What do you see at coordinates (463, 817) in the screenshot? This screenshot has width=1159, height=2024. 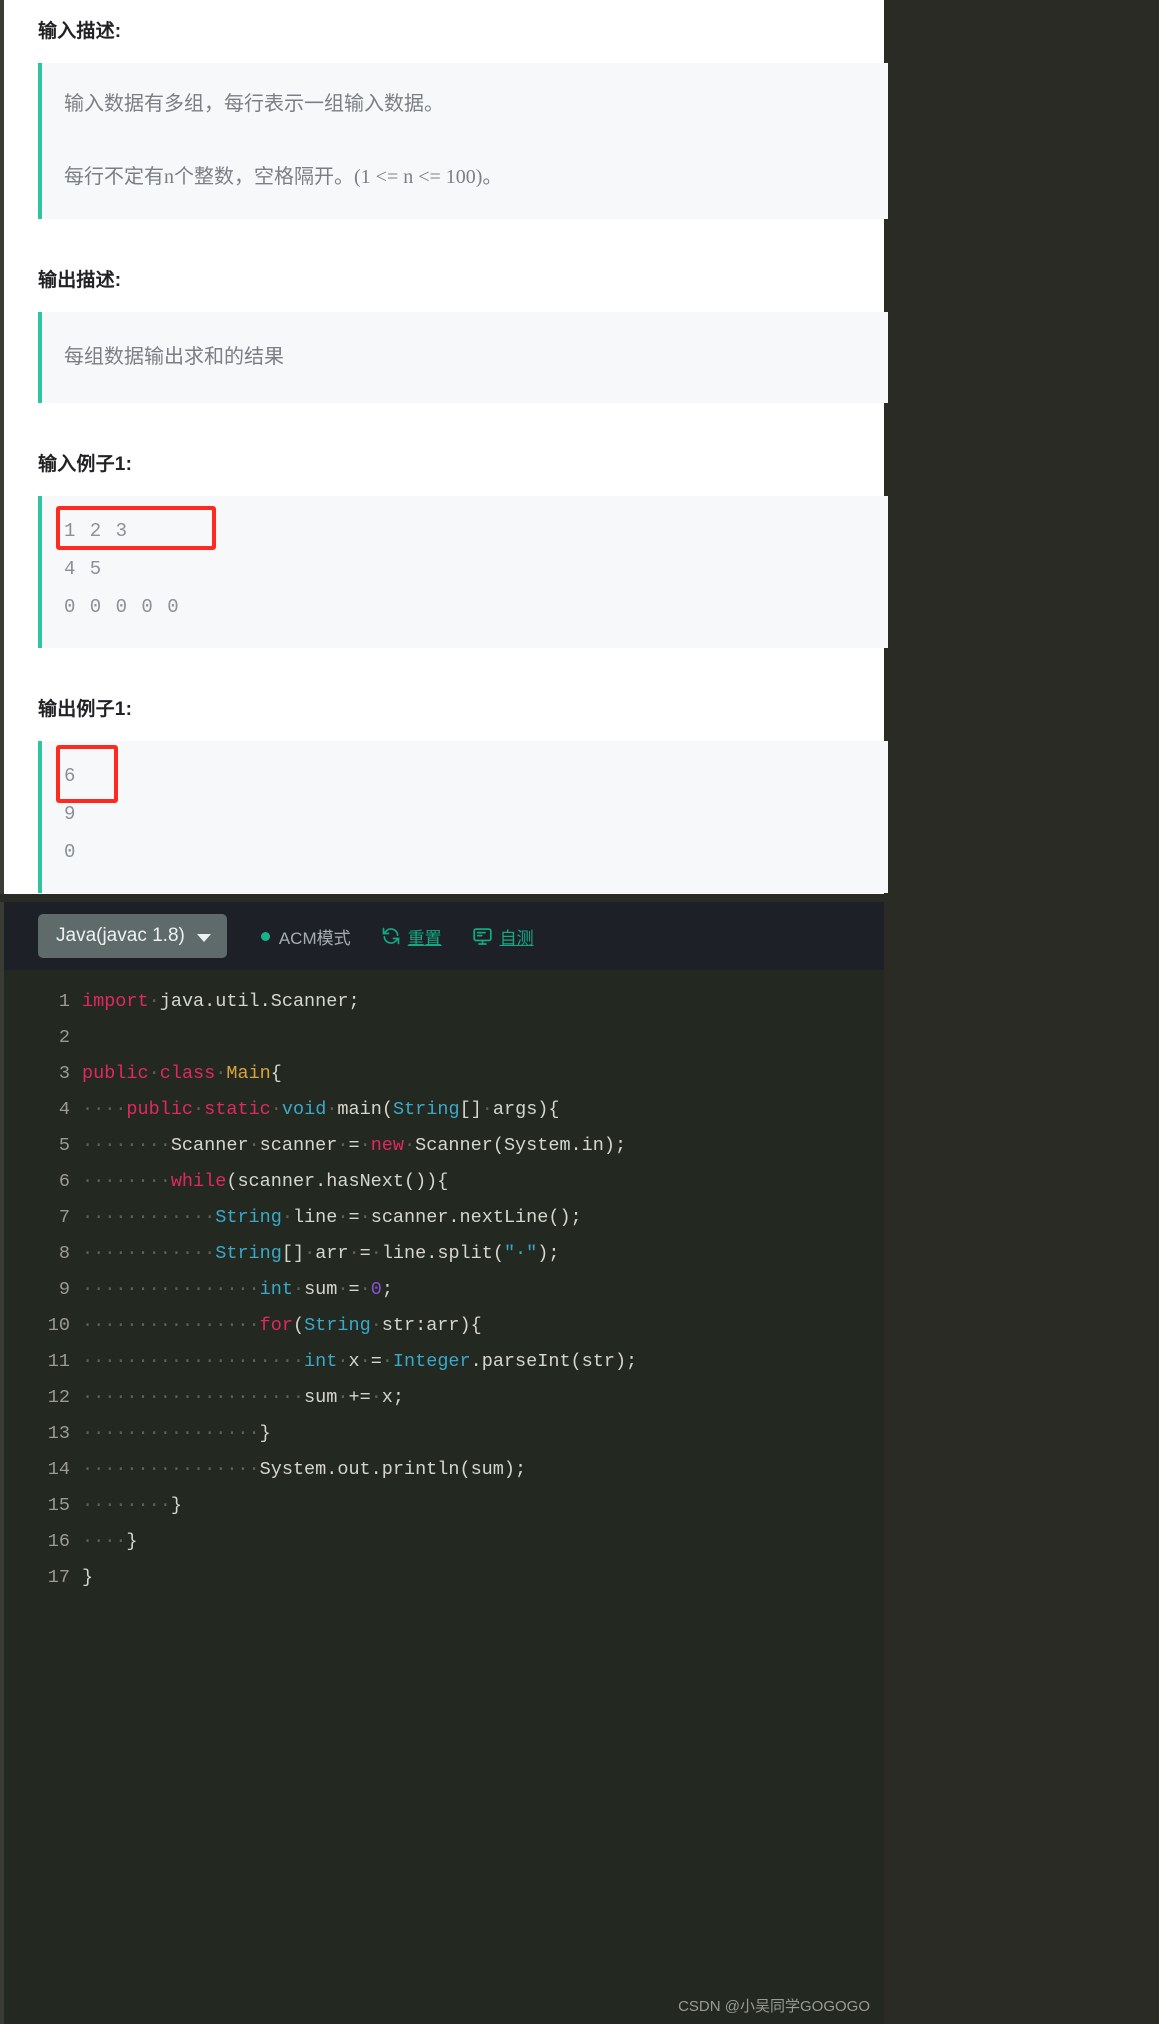 I see `output-example-block: 6 9 0` at bounding box center [463, 817].